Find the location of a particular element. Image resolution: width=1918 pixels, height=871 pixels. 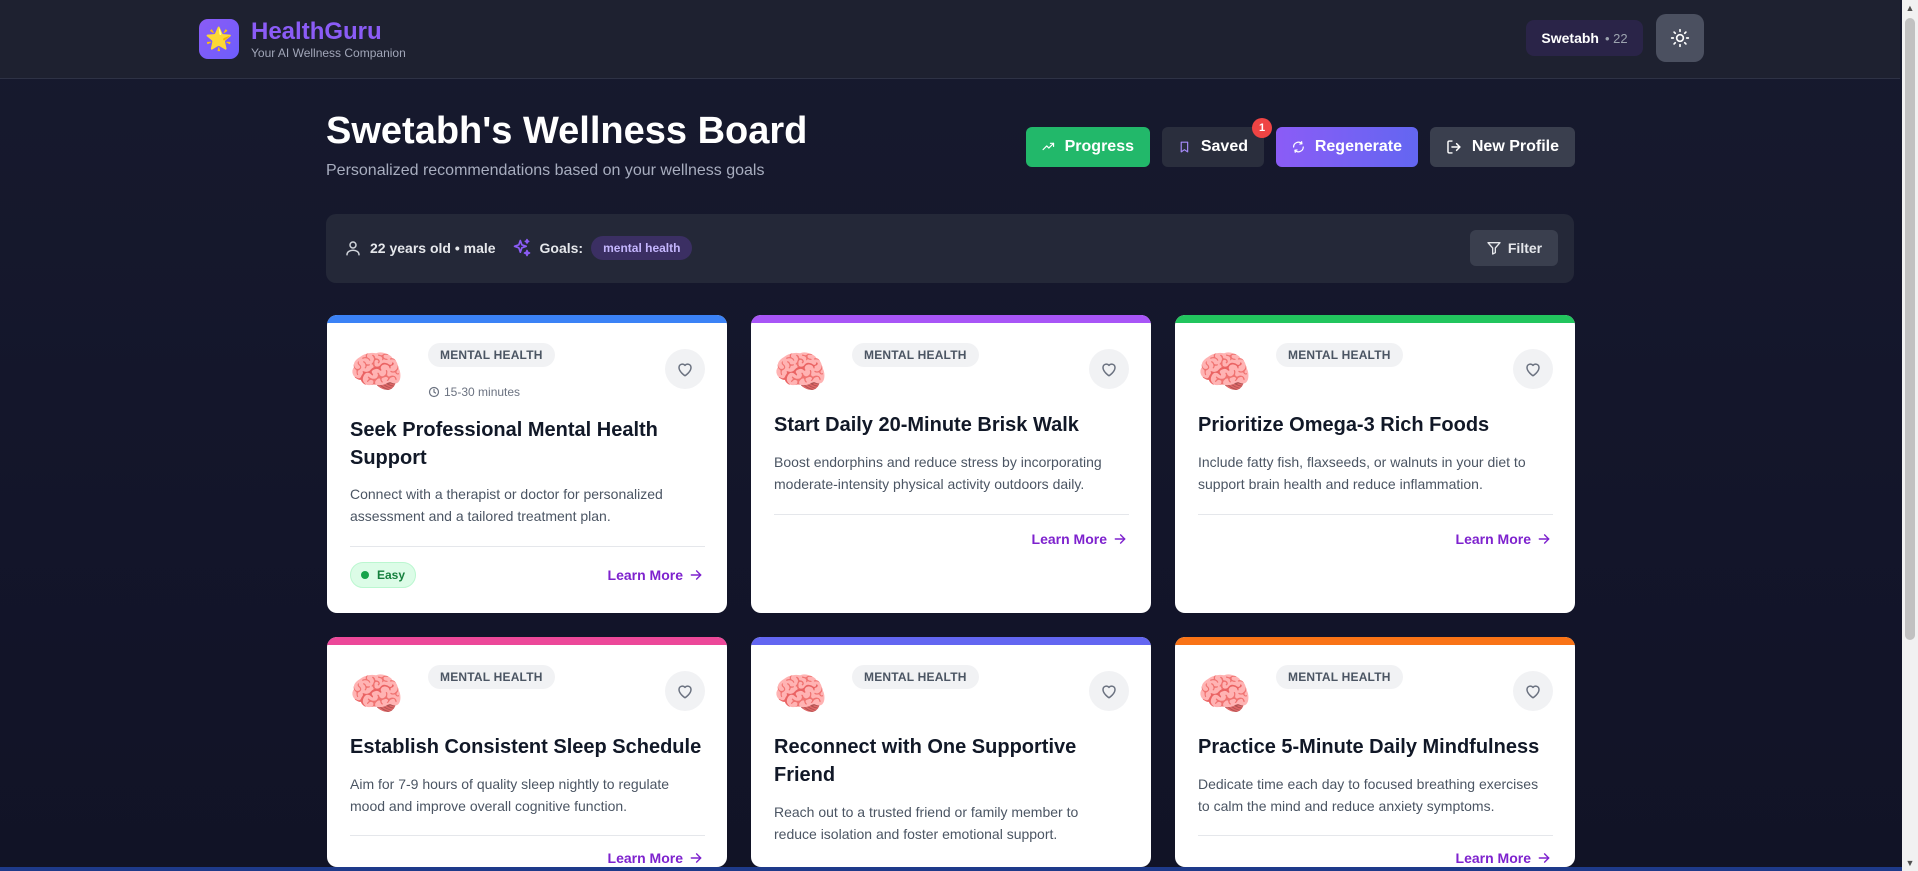

bookmark-icon is located at coordinates (1184, 147).